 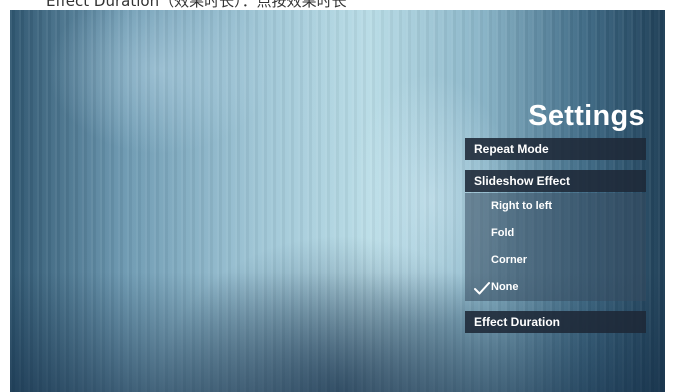 I want to click on option-corner: Corner, so click(x=555, y=260).